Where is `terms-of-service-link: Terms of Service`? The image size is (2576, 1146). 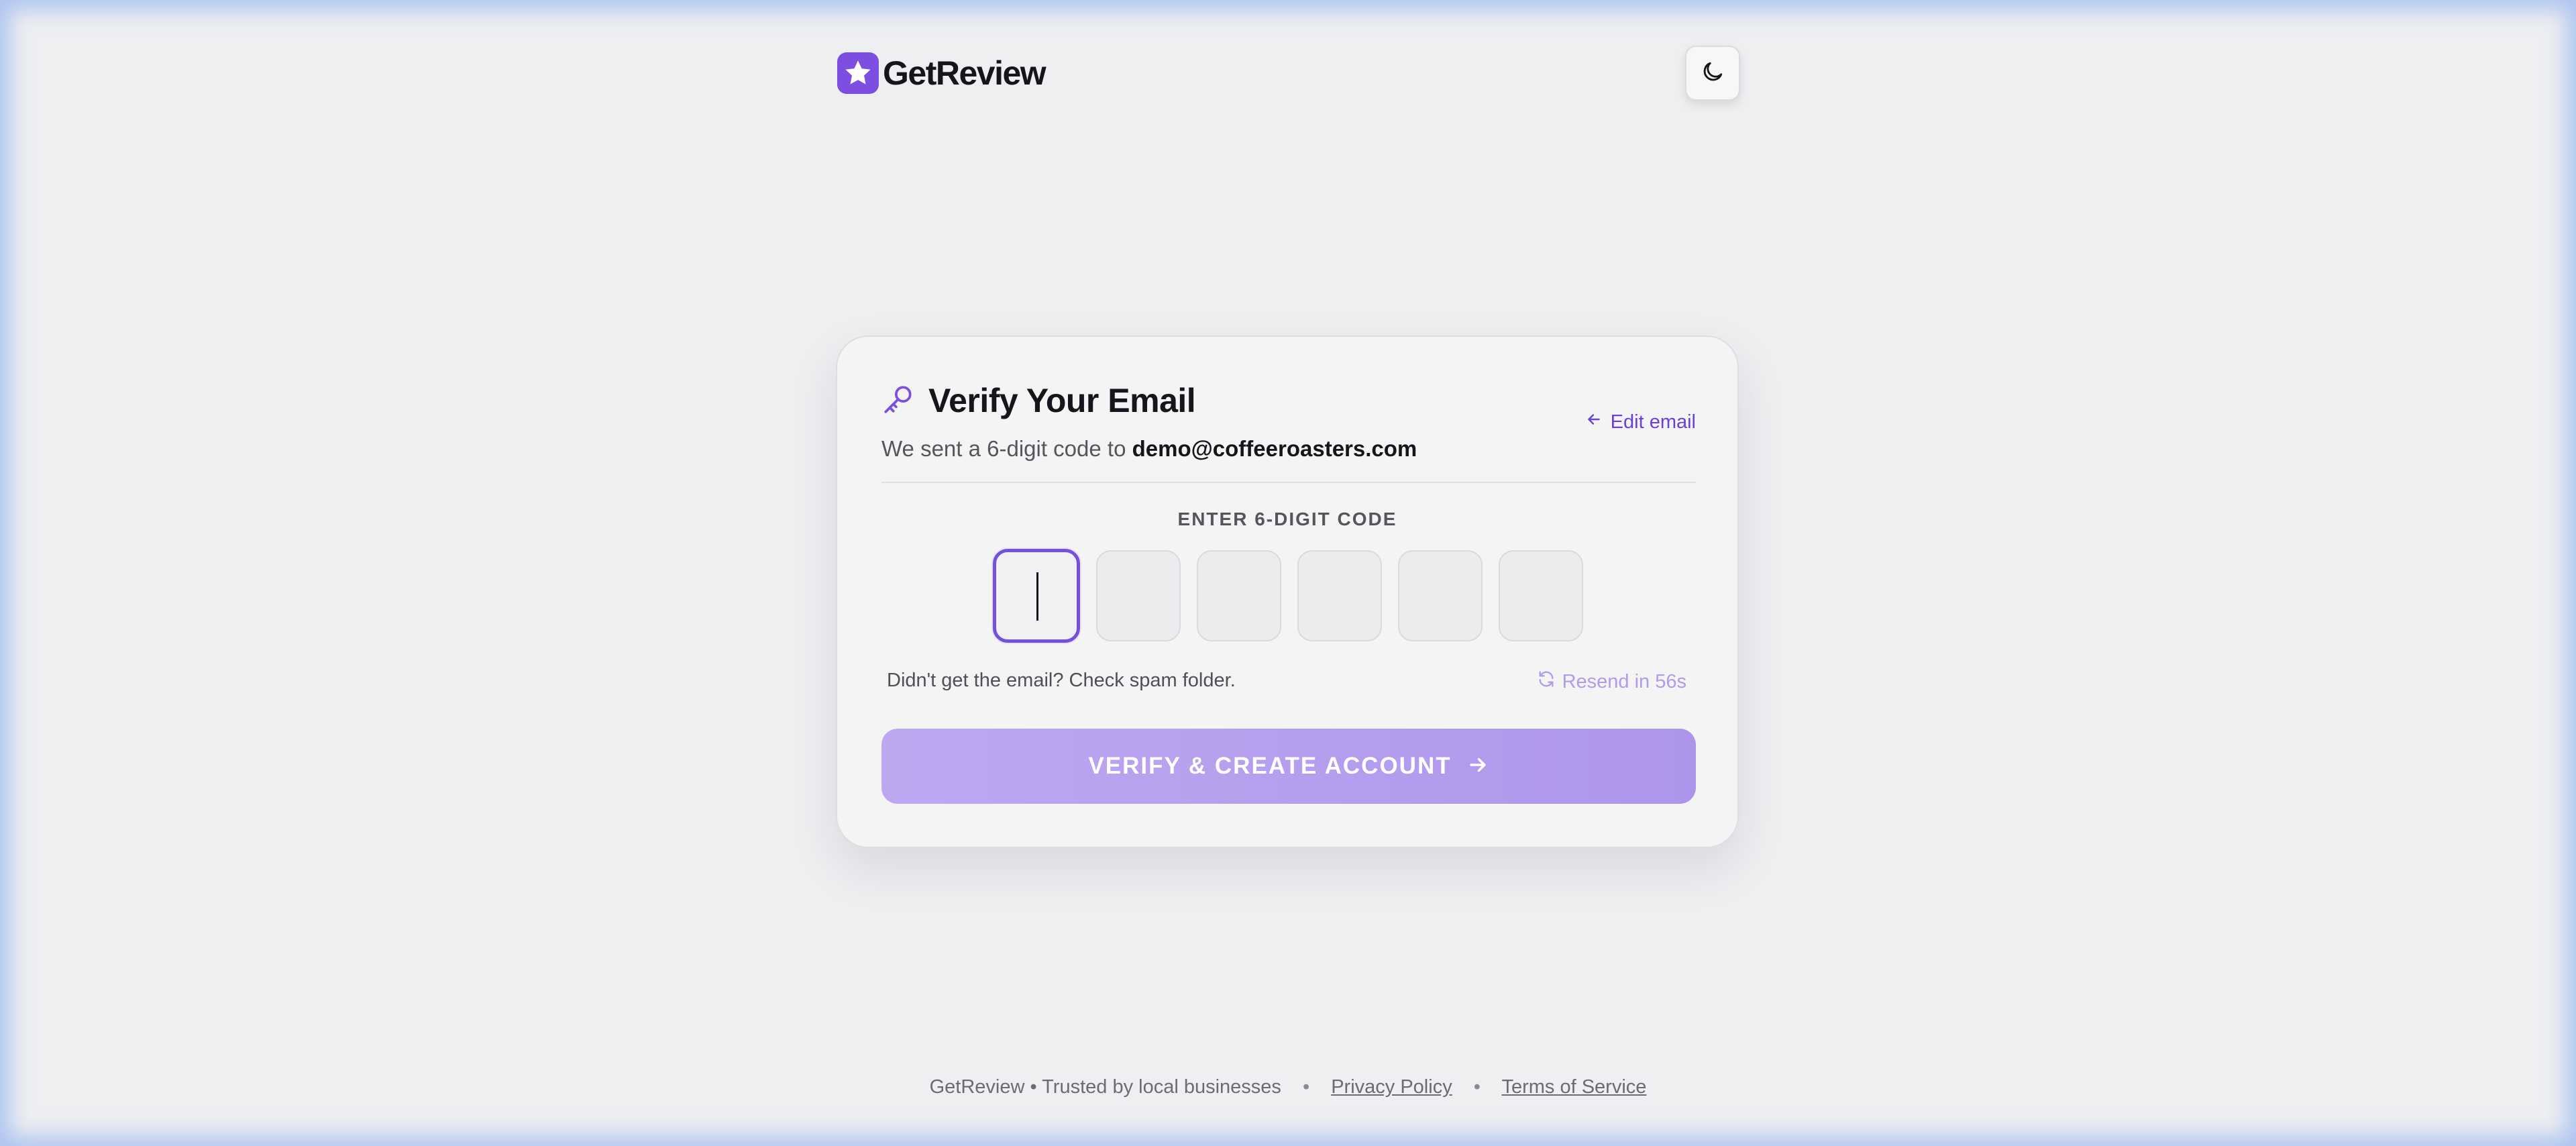 terms-of-service-link: Terms of Service is located at coordinates (1573, 1087).